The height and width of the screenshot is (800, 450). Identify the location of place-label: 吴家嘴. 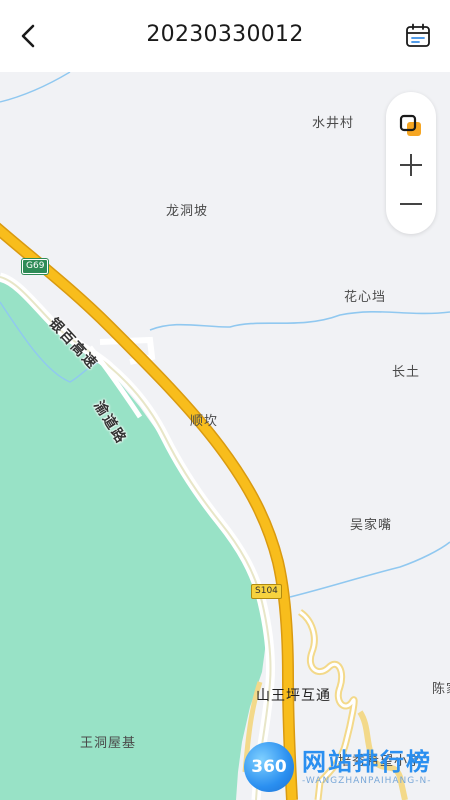
(371, 525).